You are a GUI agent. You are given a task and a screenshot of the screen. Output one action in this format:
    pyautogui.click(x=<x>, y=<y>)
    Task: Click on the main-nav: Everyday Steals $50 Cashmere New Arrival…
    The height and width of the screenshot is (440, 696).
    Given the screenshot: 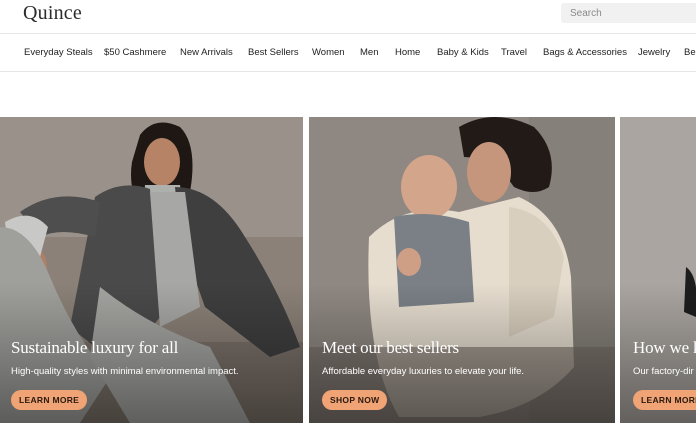 What is the action you would take?
    pyautogui.click(x=348, y=52)
    